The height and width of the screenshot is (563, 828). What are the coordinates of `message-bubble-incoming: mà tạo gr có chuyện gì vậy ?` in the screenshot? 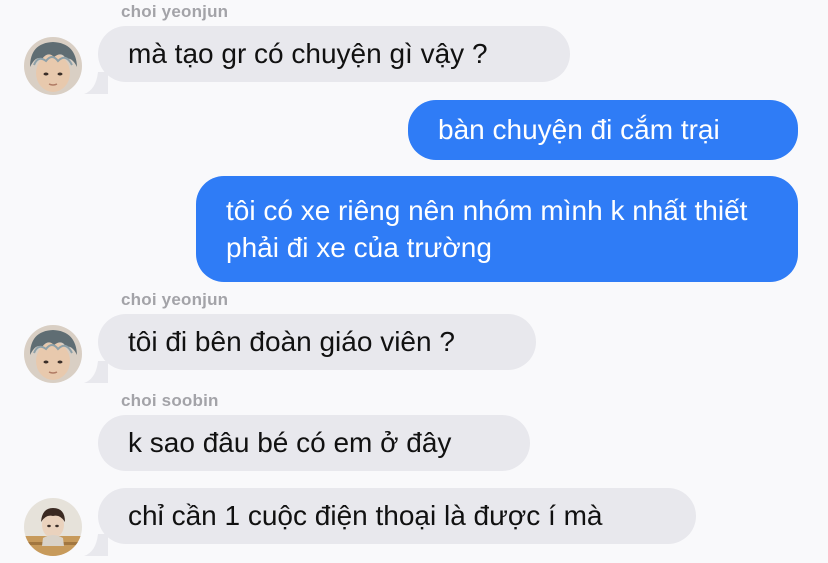 It's located at (334, 54).